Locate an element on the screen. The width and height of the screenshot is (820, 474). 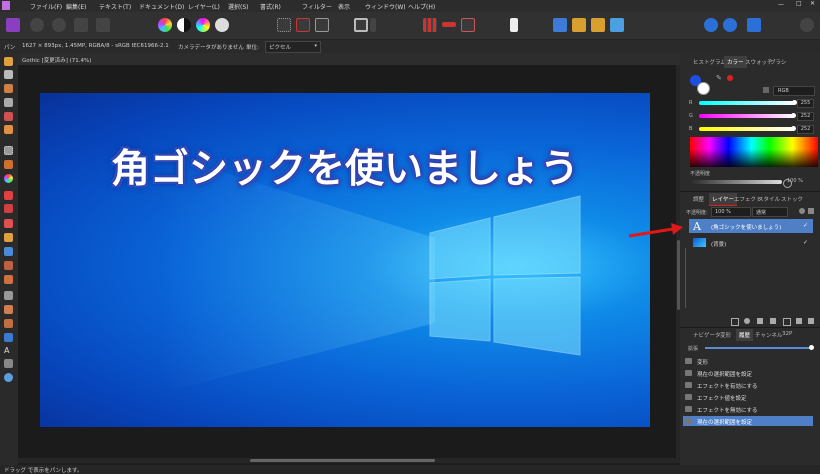
menu-select: 選択(S) is located at coordinates (238, 6).